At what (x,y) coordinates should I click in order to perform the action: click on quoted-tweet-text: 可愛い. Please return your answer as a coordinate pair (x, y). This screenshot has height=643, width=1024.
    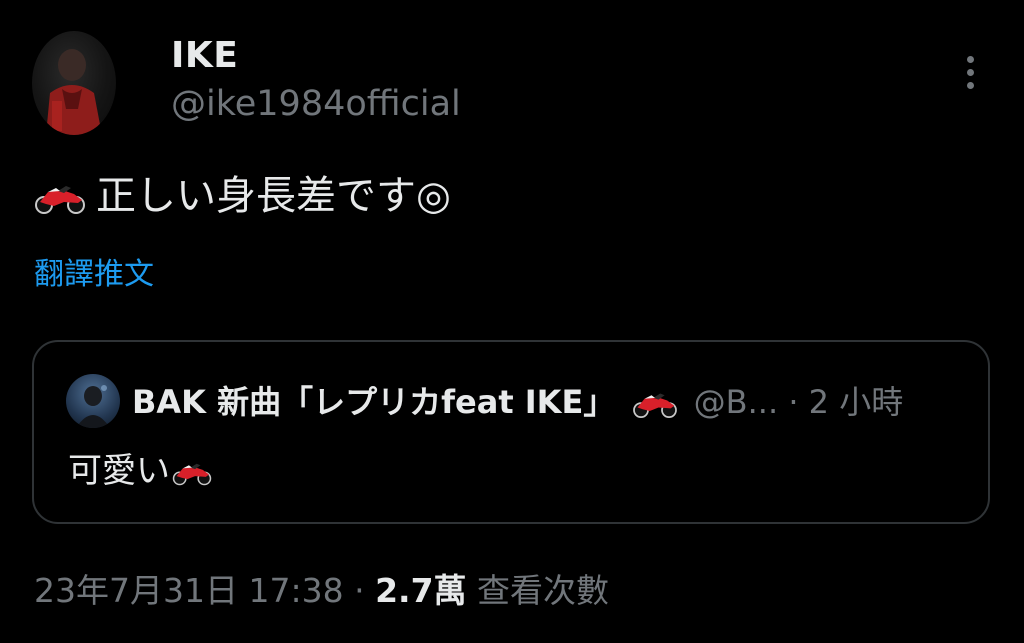
    Looking at the image, I should click on (140, 471).